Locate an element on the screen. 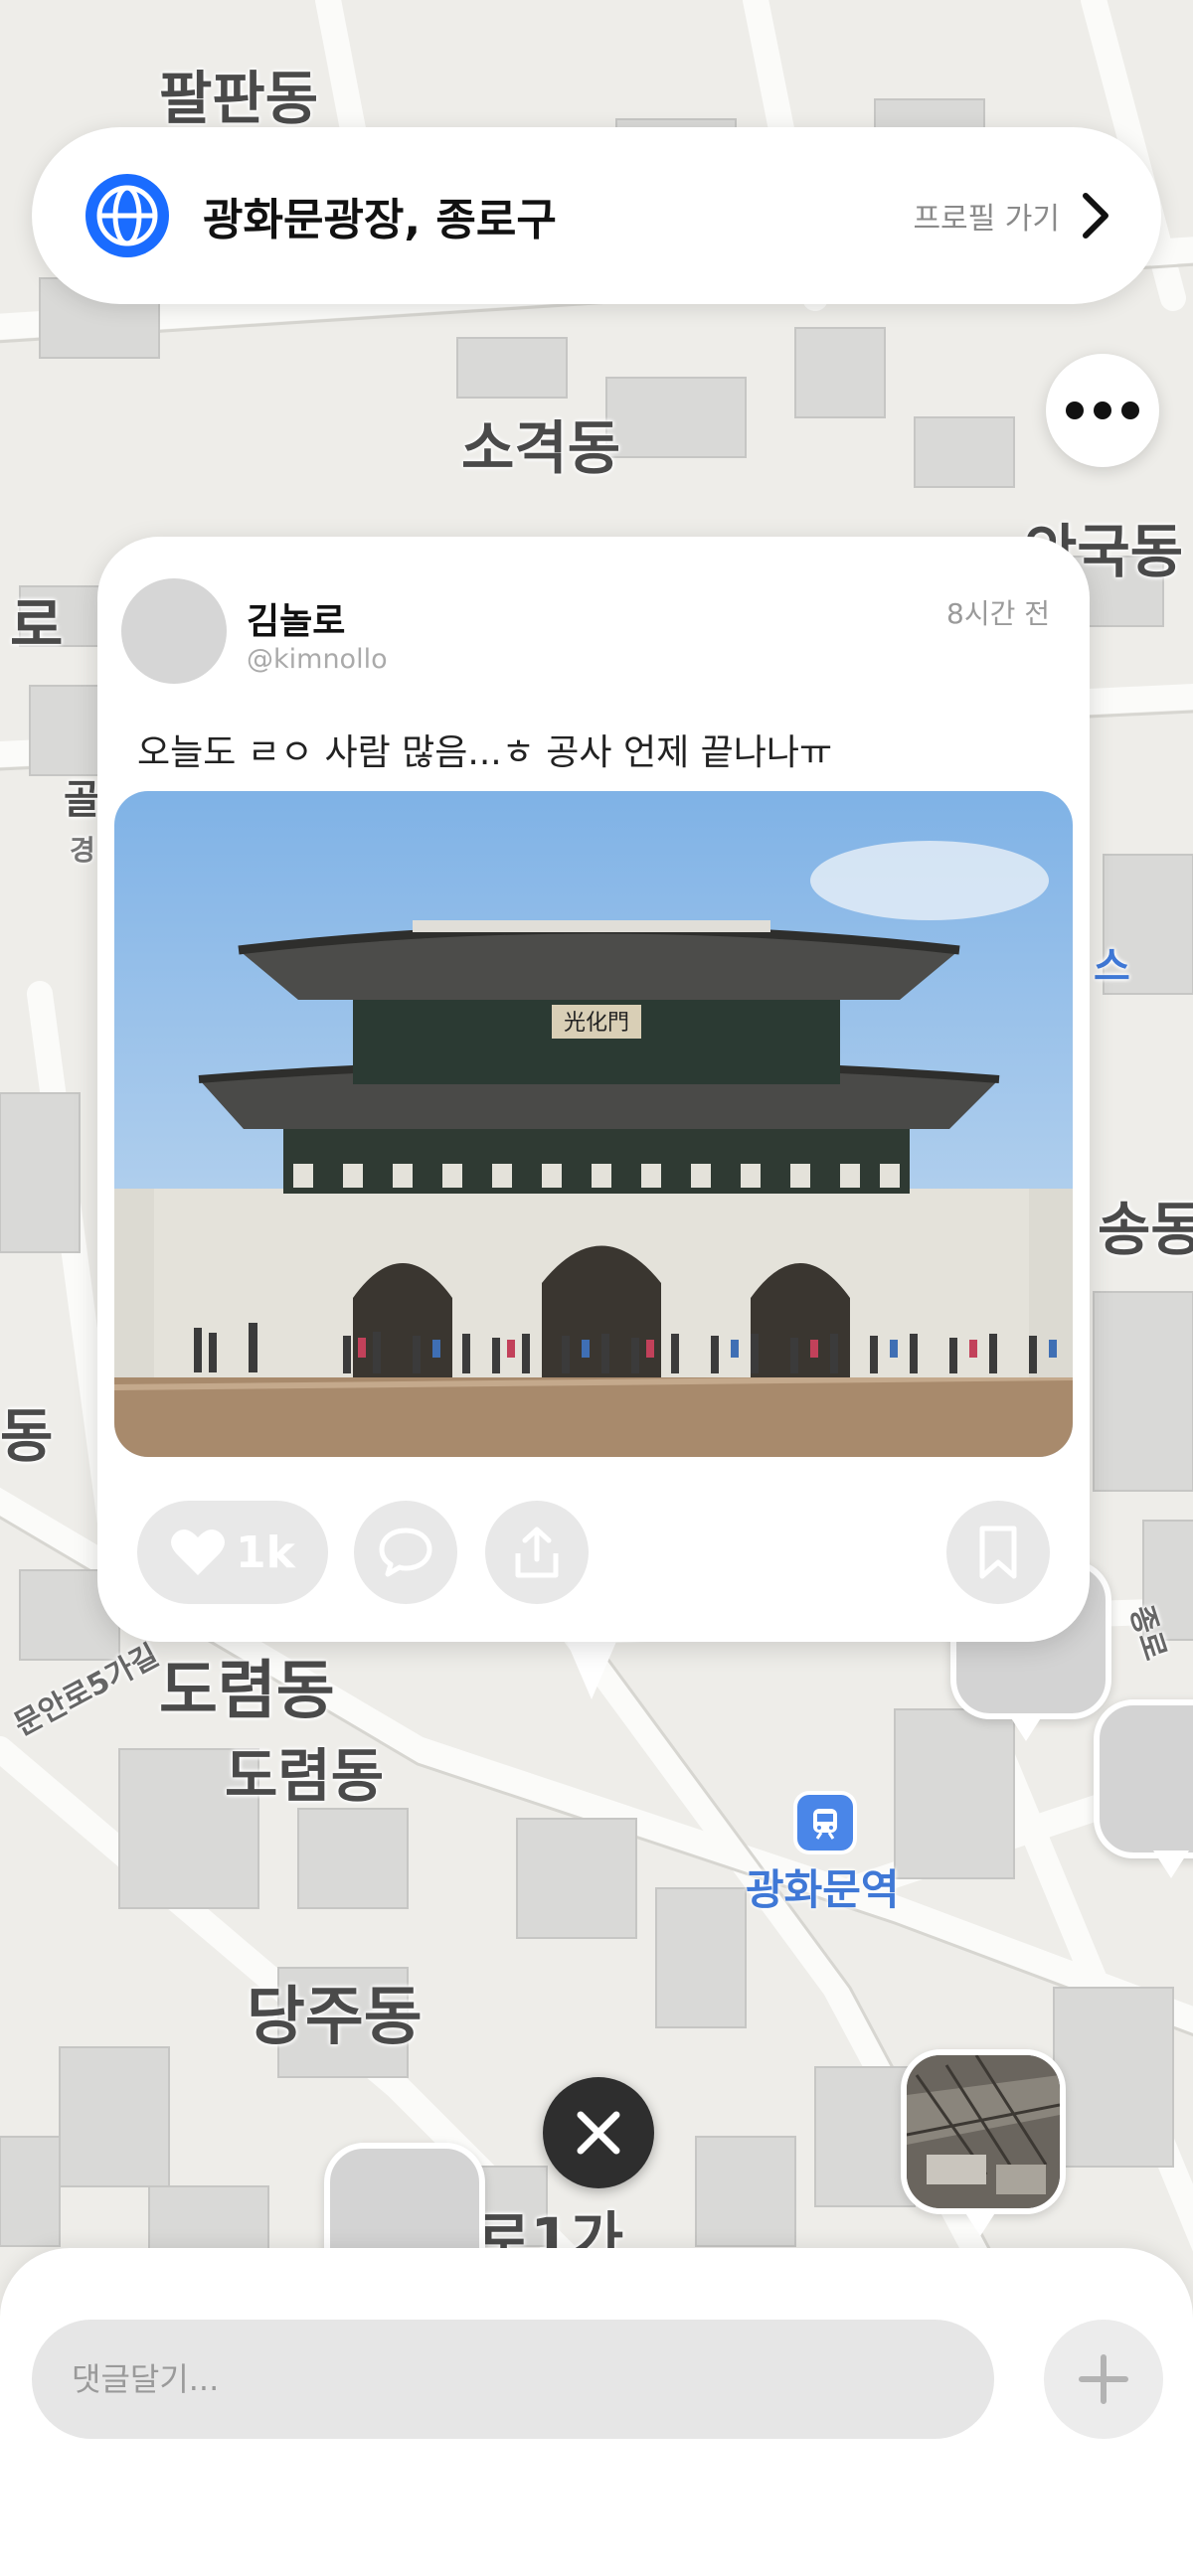 The image size is (1193, 2576). photo-thumbnail is located at coordinates (983, 2131).